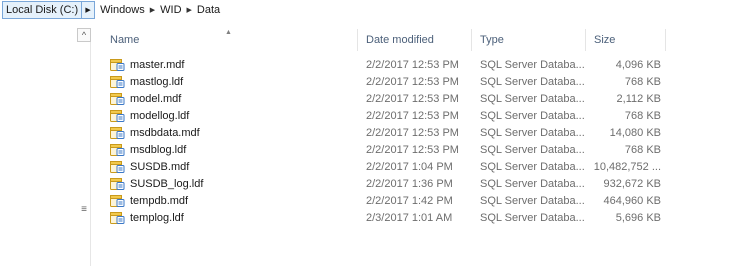 This screenshot has width=743, height=266. Describe the element at coordinates (157, 217) in the screenshot. I see `file-name: templog.ldf` at that location.